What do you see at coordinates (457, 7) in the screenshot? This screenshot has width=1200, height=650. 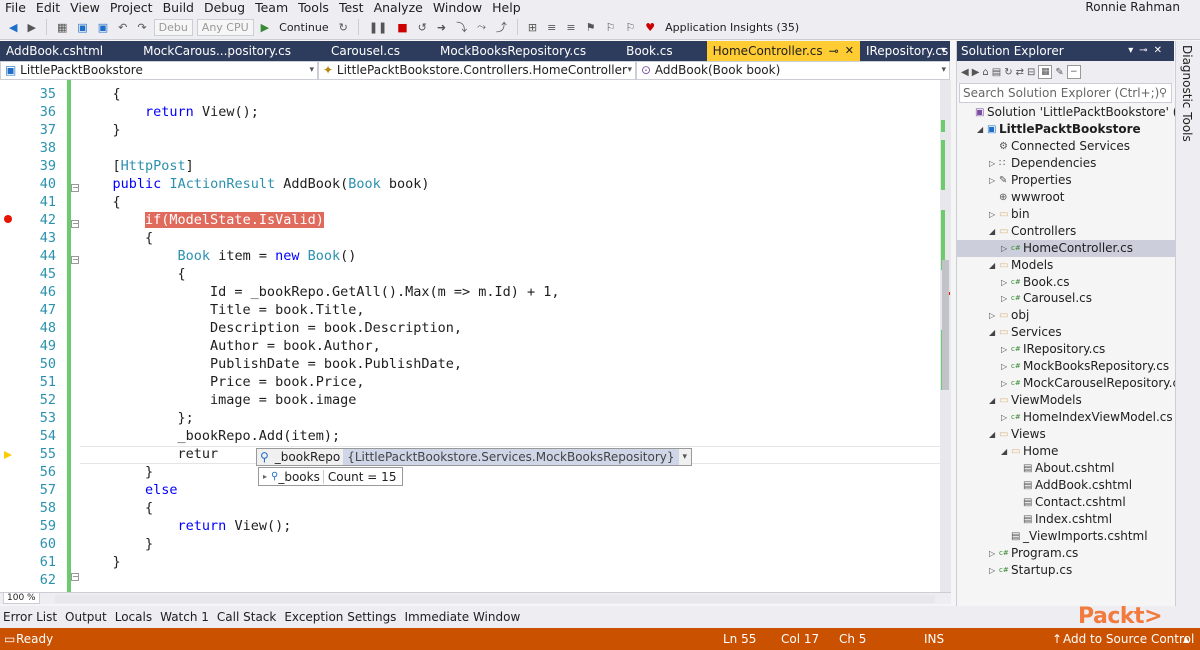 I see `menu-window: Window` at bounding box center [457, 7].